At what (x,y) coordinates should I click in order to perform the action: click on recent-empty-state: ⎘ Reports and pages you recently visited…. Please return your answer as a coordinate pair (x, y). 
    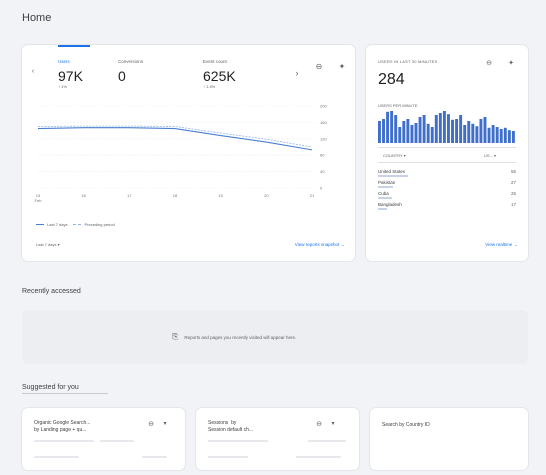
    Looking at the image, I should click on (234, 337).